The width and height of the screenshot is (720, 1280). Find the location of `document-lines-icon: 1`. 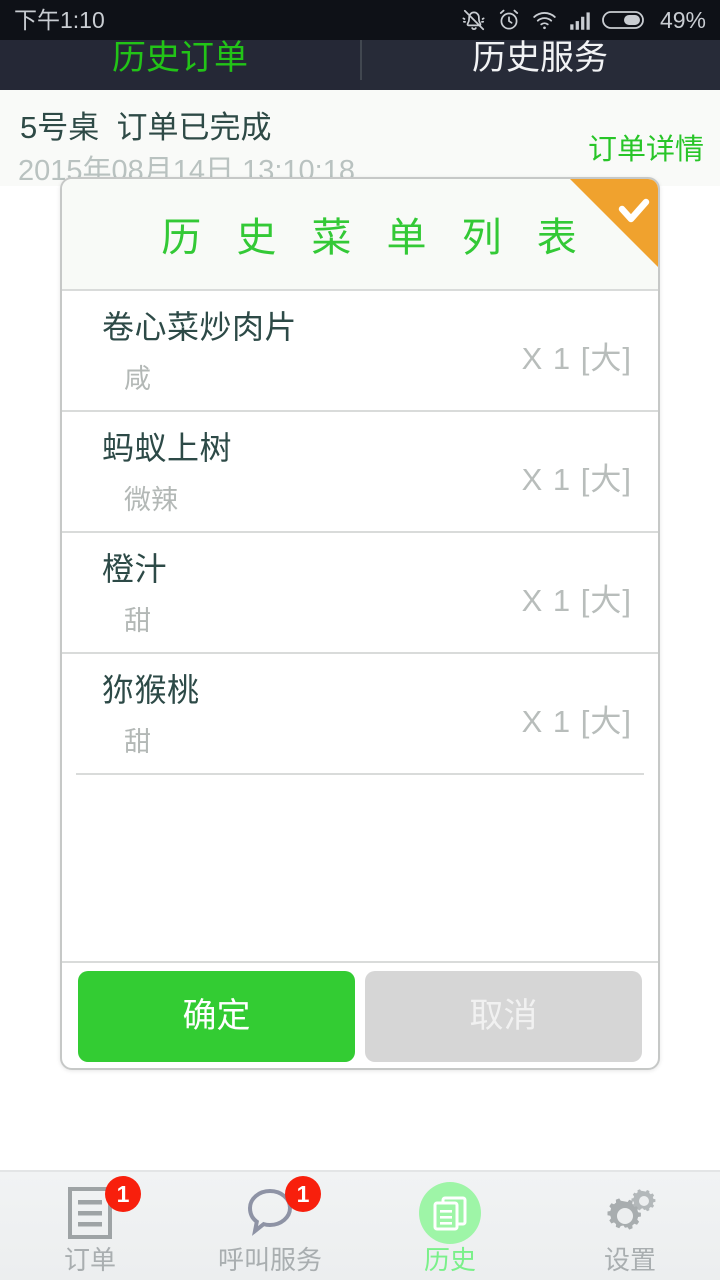

document-lines-icon: 1 is located at coordinates (98, 1209).